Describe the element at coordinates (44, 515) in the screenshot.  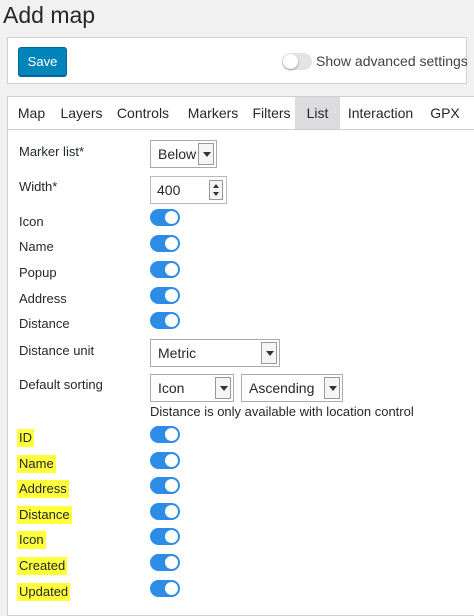
I see `sort-distance-label: Distance` at that location.